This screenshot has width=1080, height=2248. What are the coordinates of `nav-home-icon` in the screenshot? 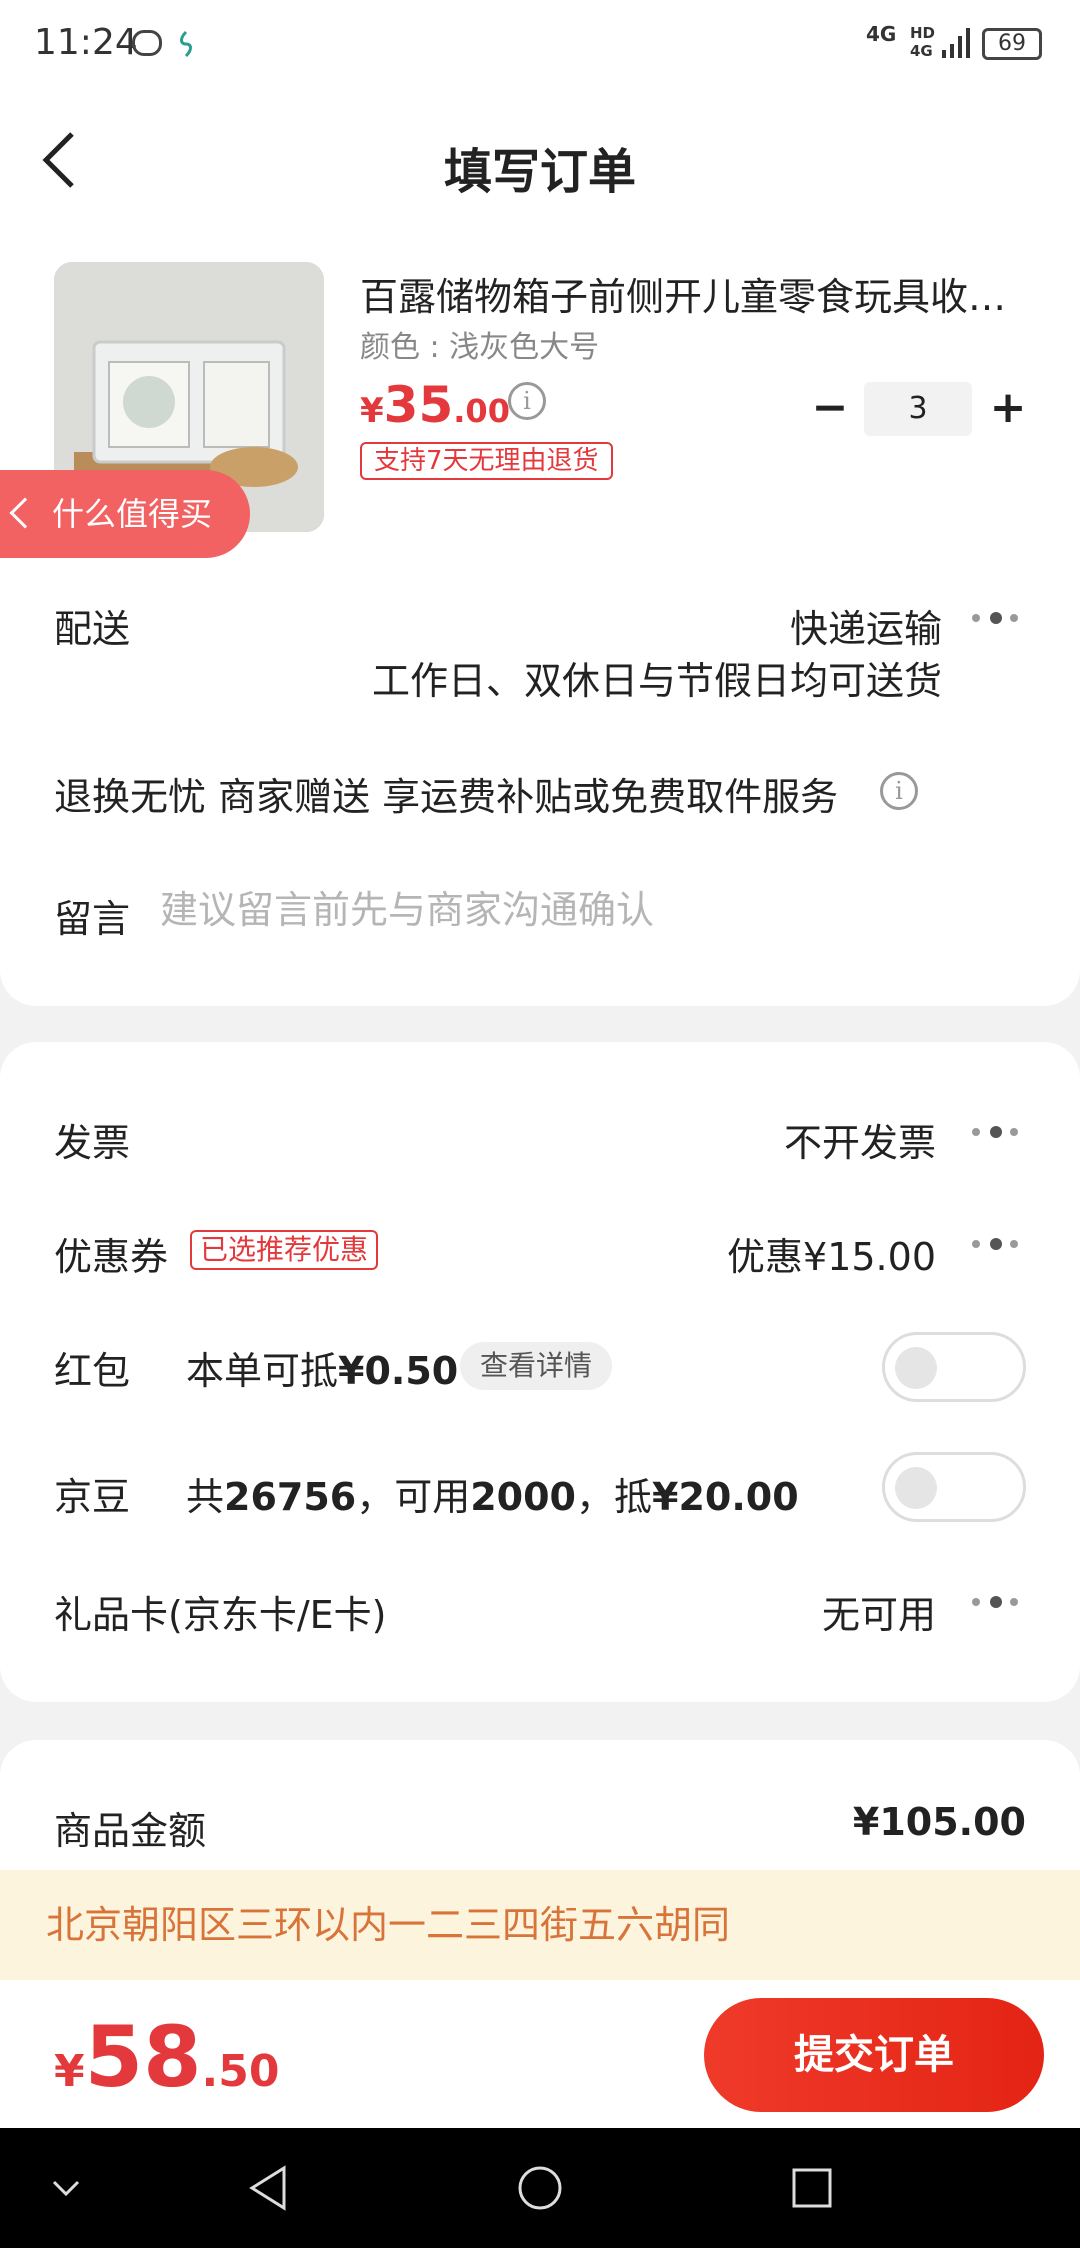 It's located at (540, 2188).